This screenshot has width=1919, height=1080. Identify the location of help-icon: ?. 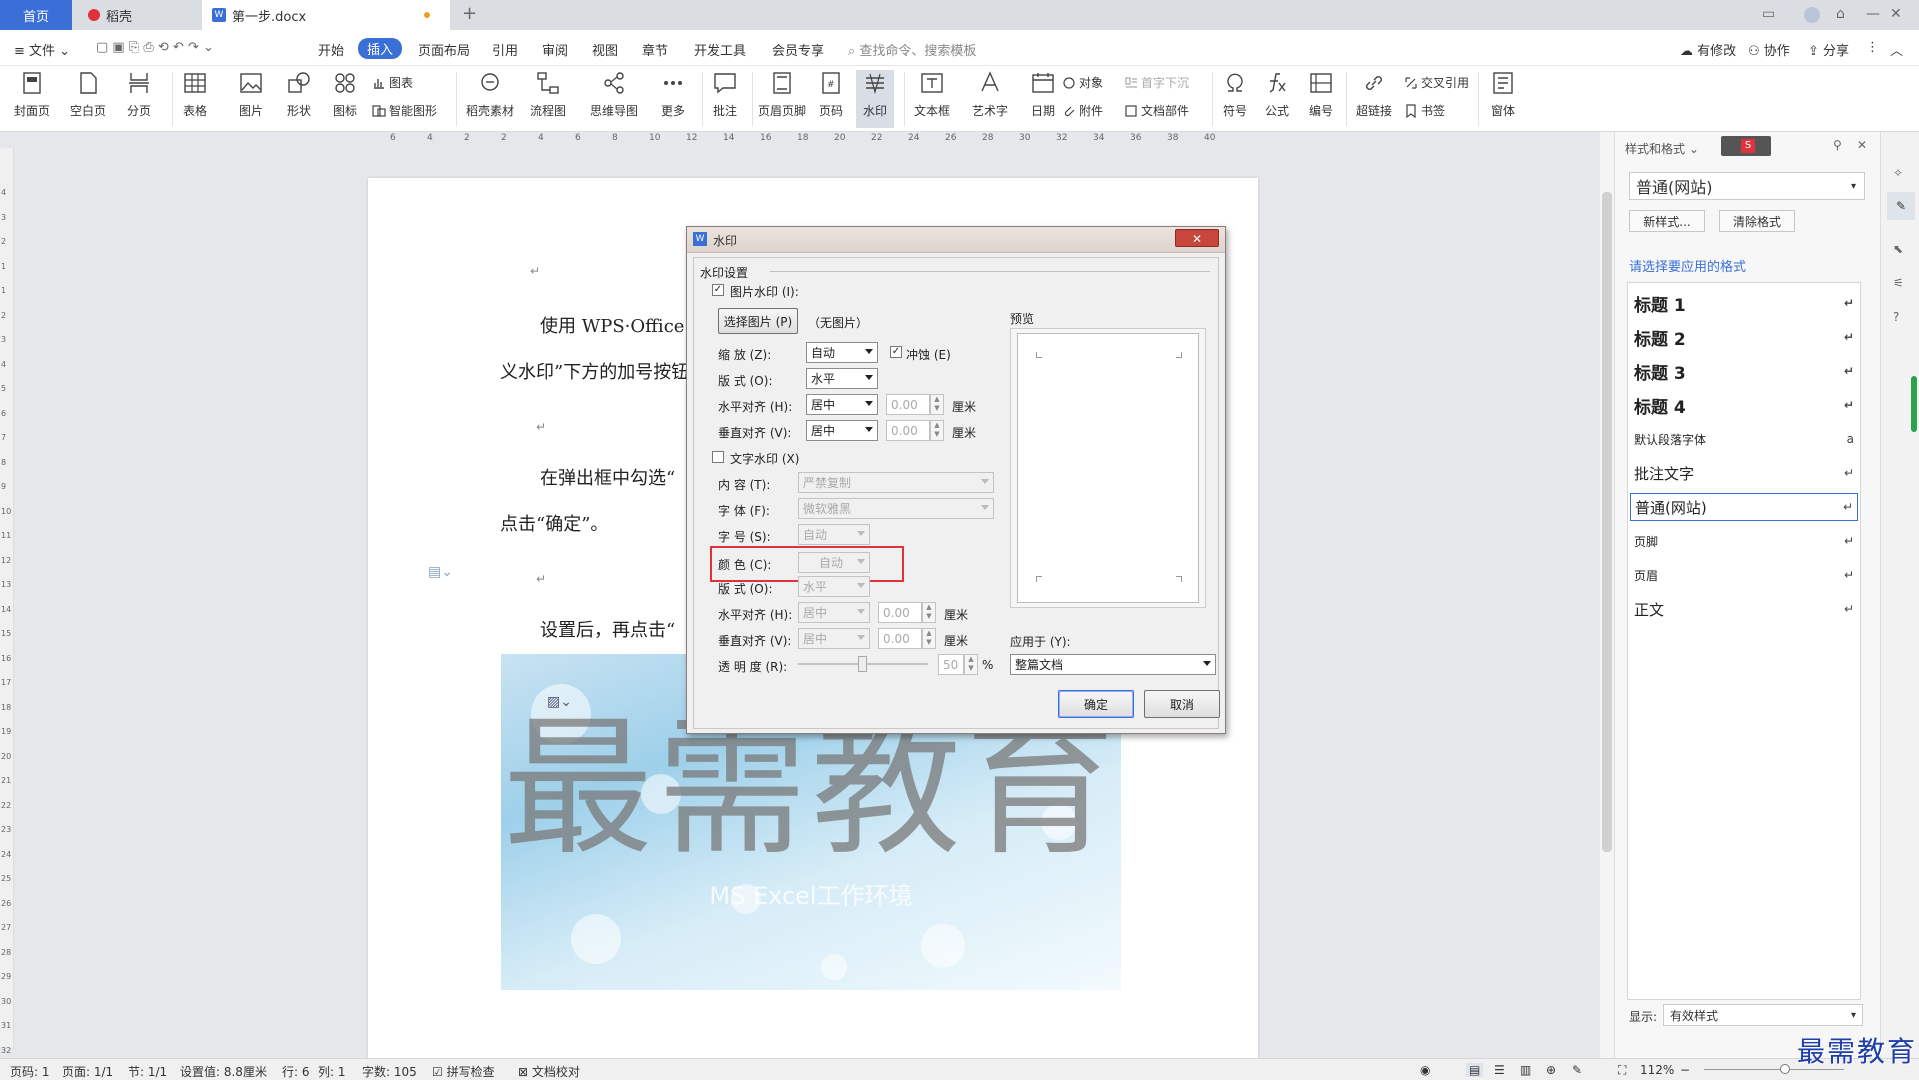
(1896, 317).